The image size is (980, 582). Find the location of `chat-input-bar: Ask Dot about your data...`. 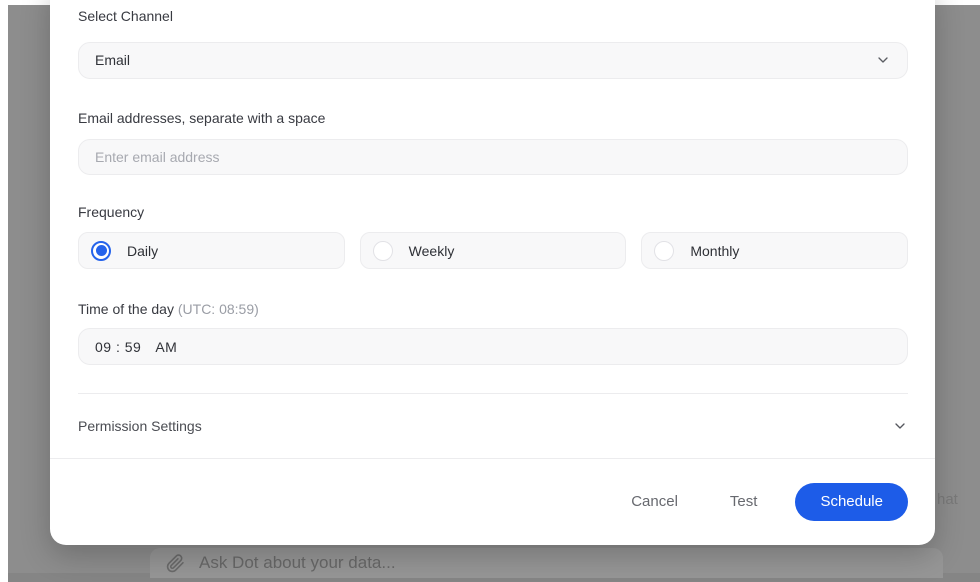

chat-input-bar: Ask Dot about your data... is located at coordinates (546, 563).